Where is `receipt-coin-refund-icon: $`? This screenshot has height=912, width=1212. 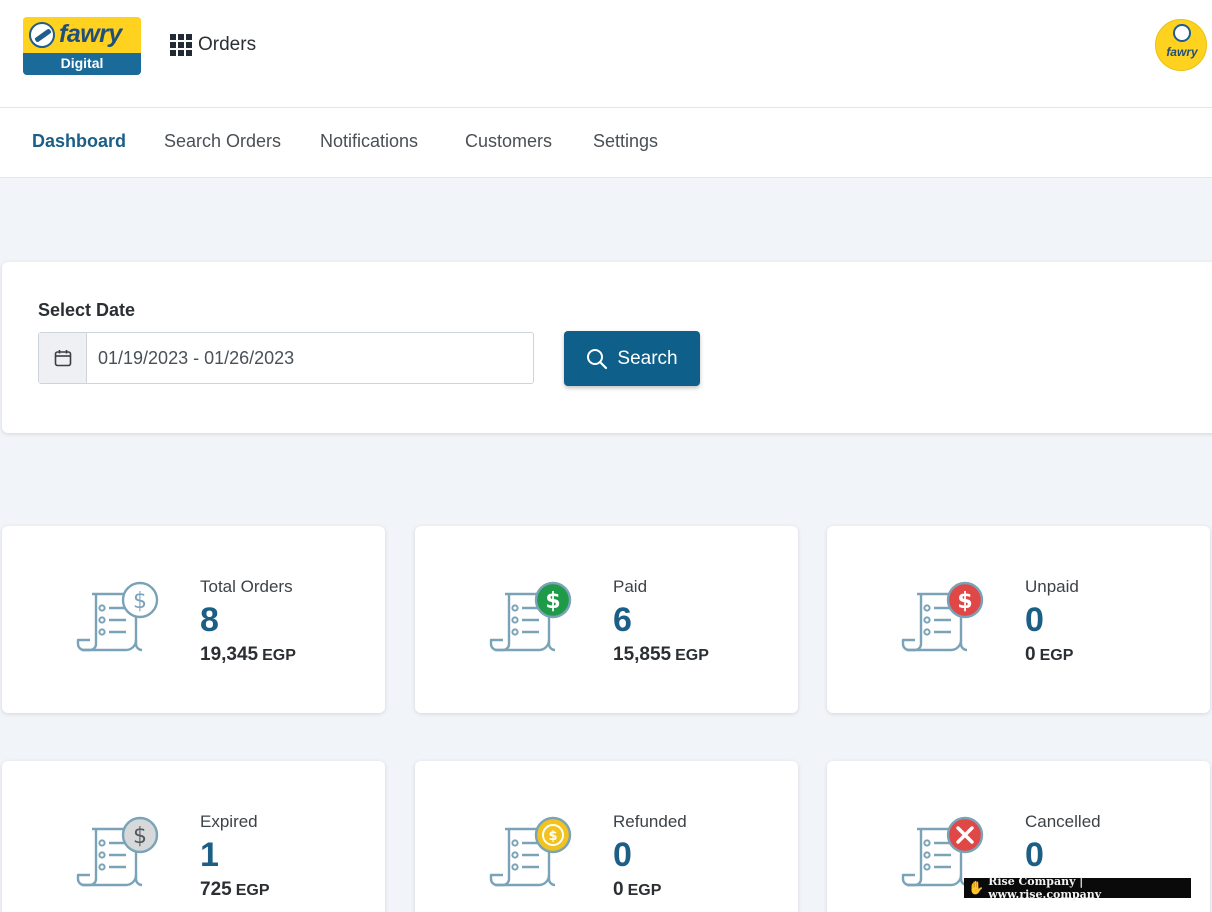 receipt-coin-refund-icon: $ is located at coordinates (530, 851).